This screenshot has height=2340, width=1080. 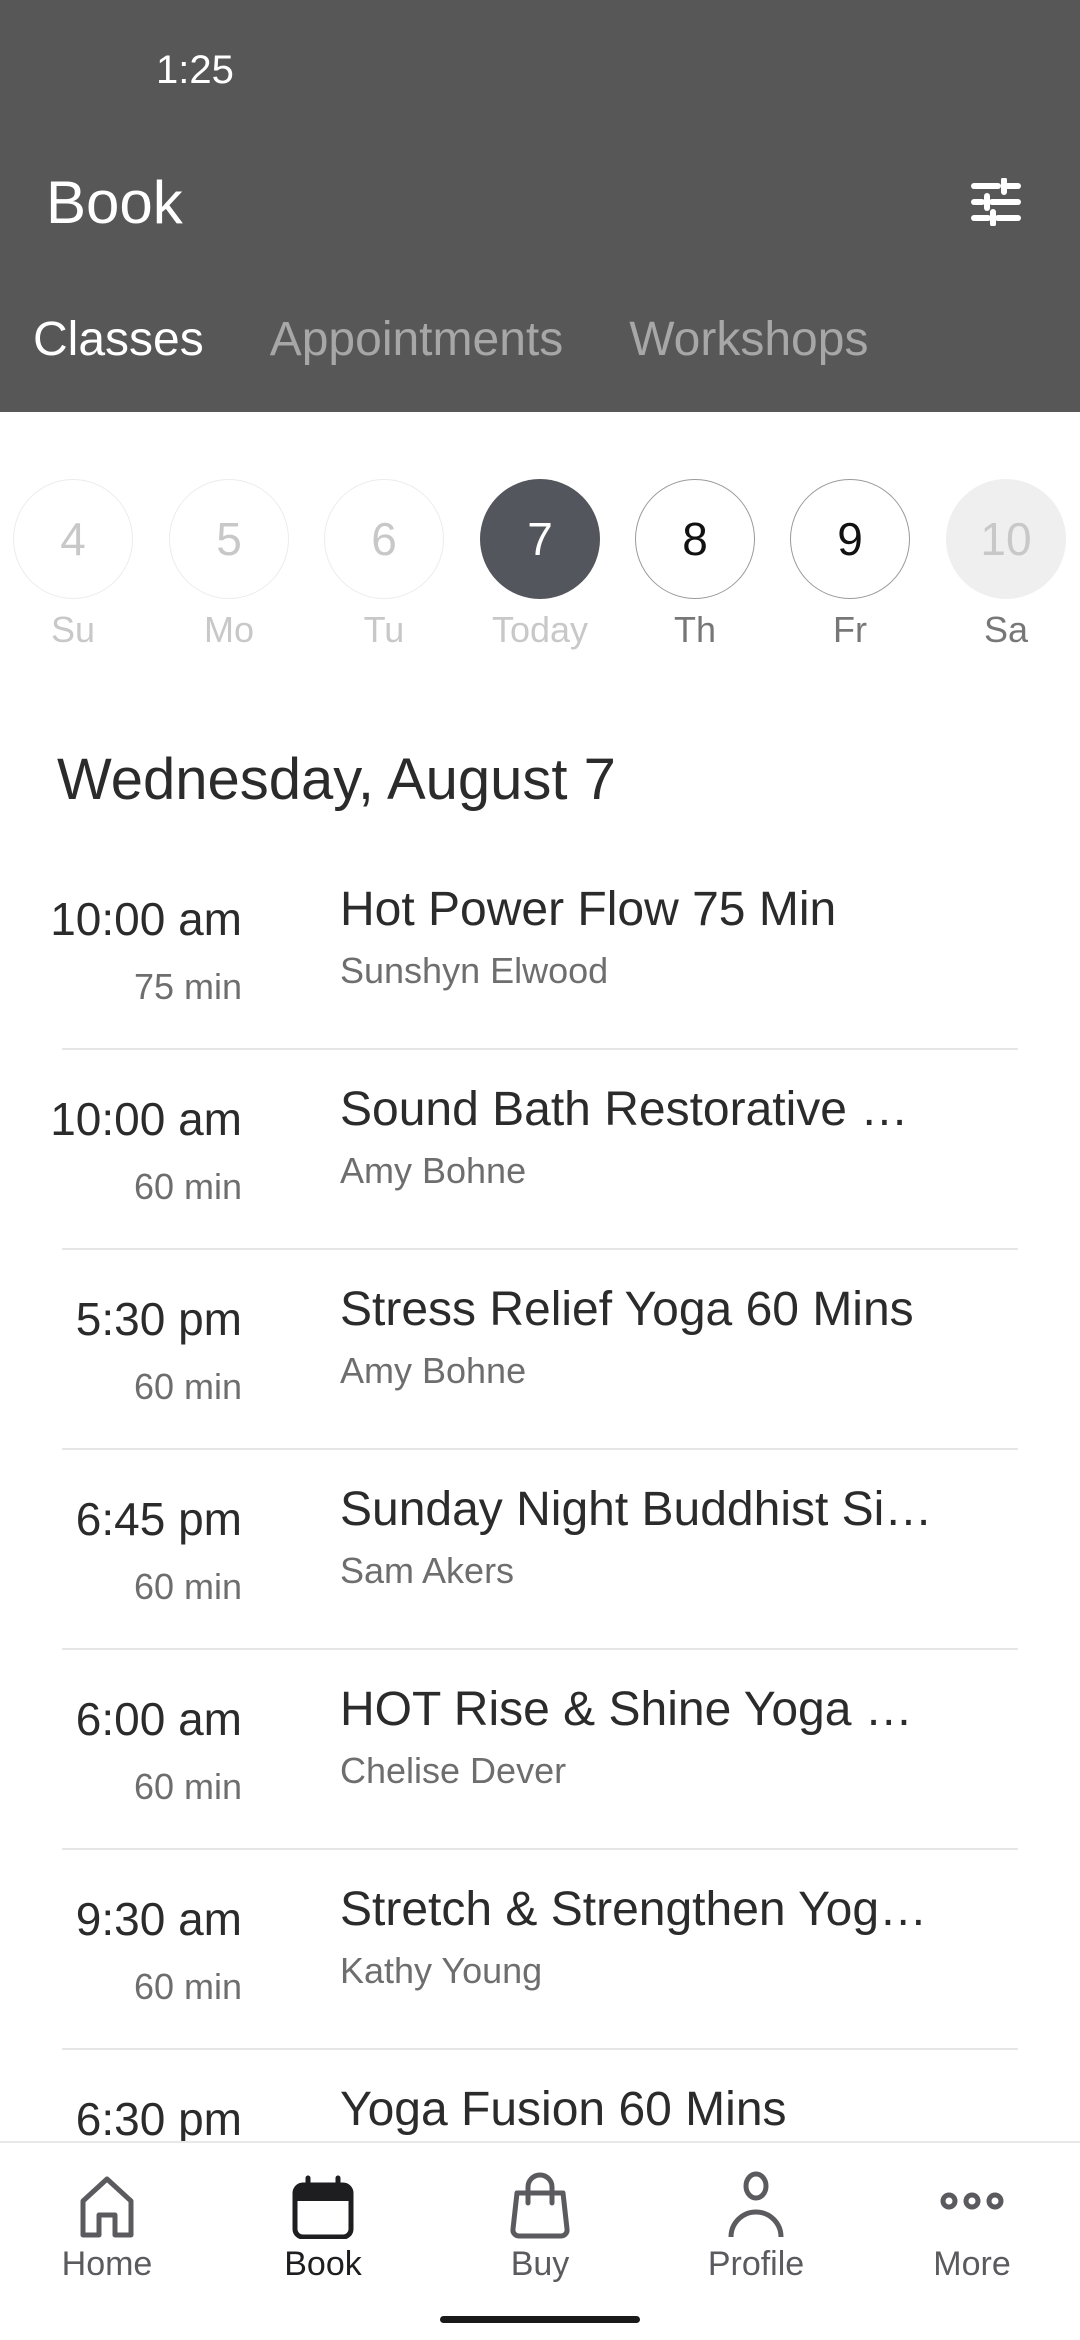 I want to click on home-indicator, so click(x=540, y=2319).